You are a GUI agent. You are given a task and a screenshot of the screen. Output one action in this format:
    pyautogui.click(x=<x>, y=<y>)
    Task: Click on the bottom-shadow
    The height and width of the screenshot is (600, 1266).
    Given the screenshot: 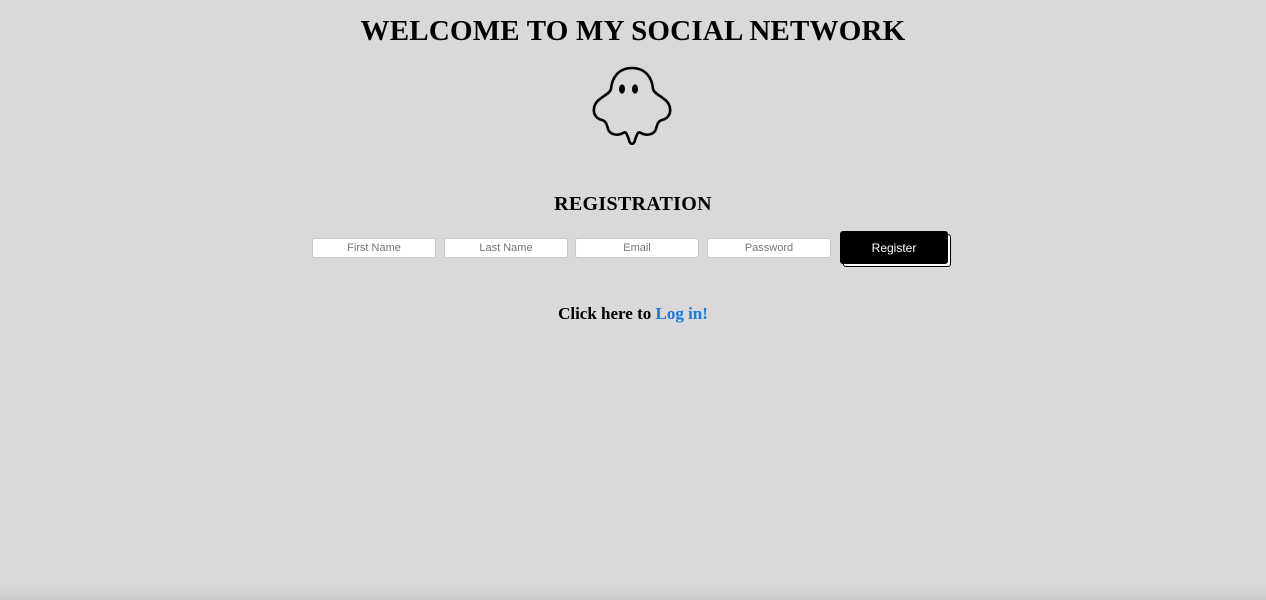 What is the action you would take?
    pyautogui.click(x=633, y=593)
    